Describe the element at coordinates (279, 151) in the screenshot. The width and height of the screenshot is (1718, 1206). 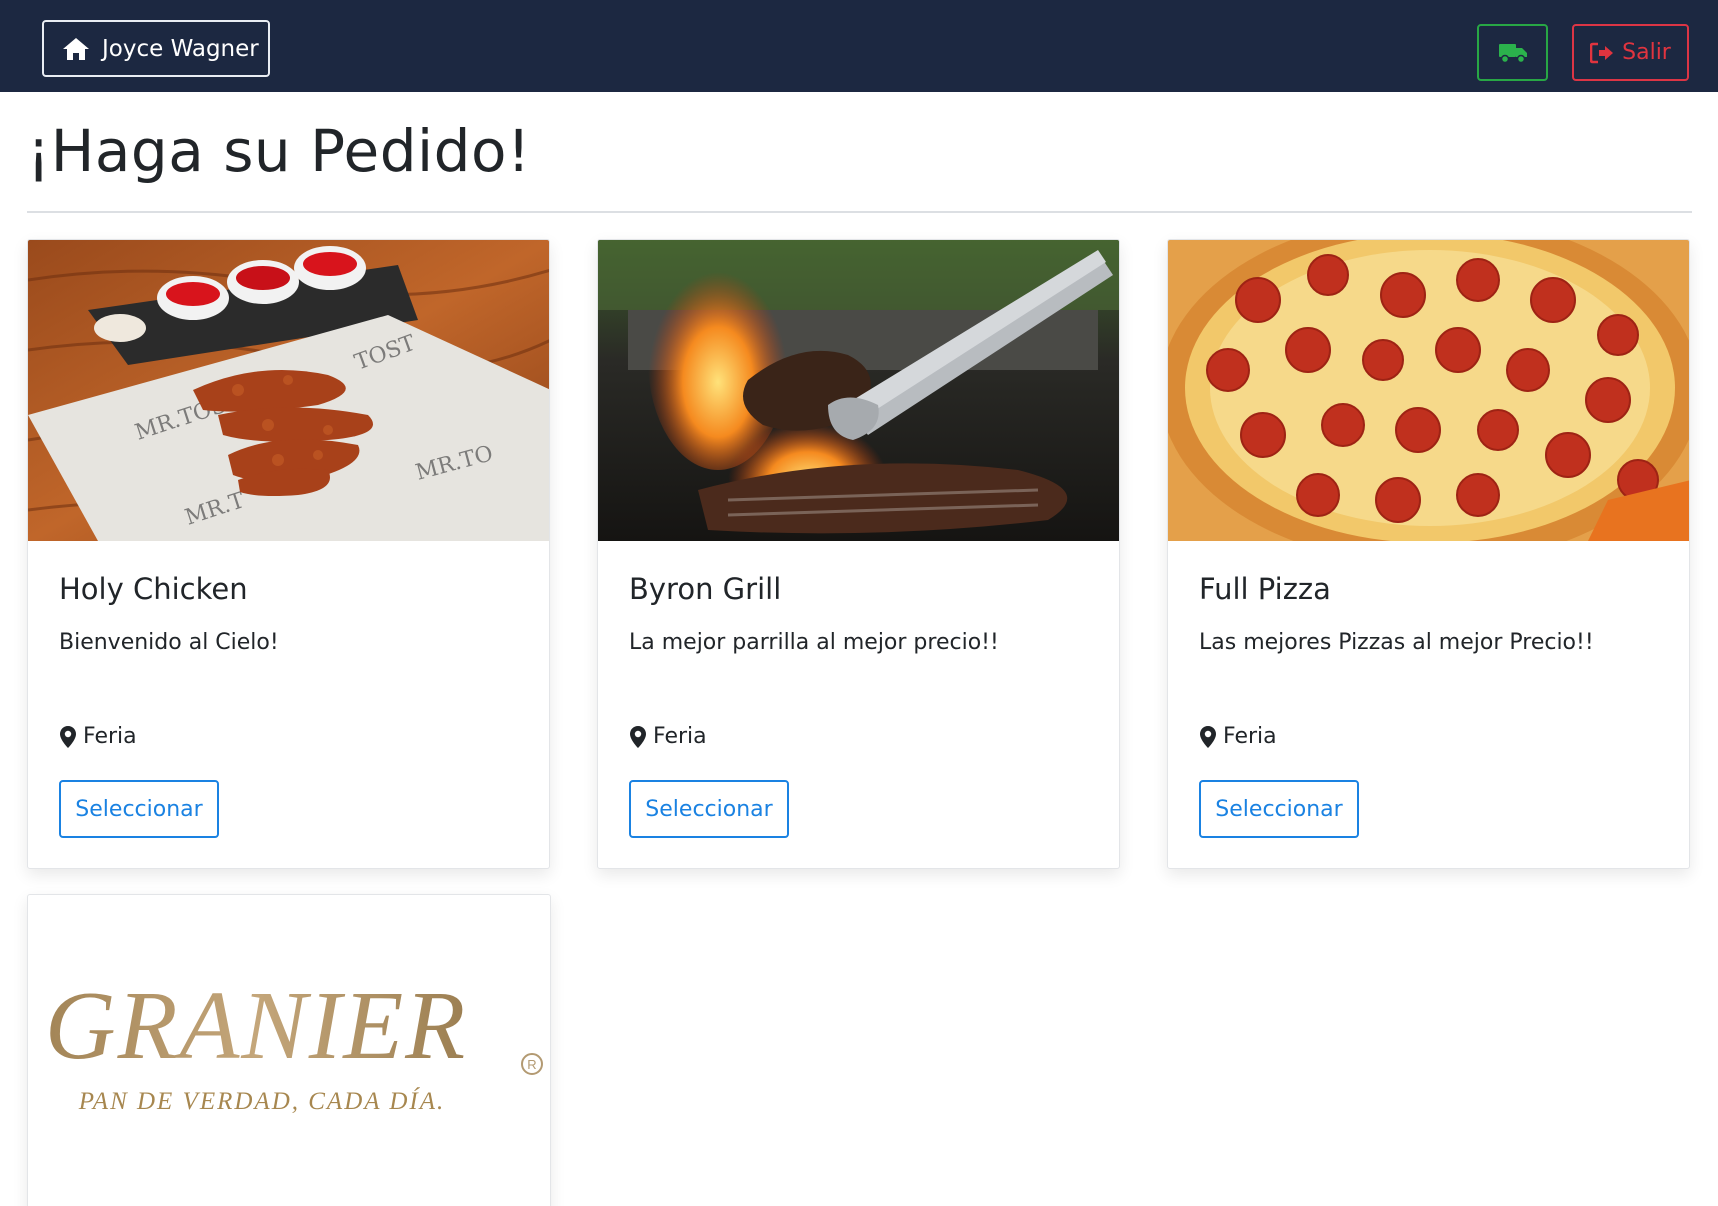
I see `page-title: ¡Haga su Pedido!` at that location.